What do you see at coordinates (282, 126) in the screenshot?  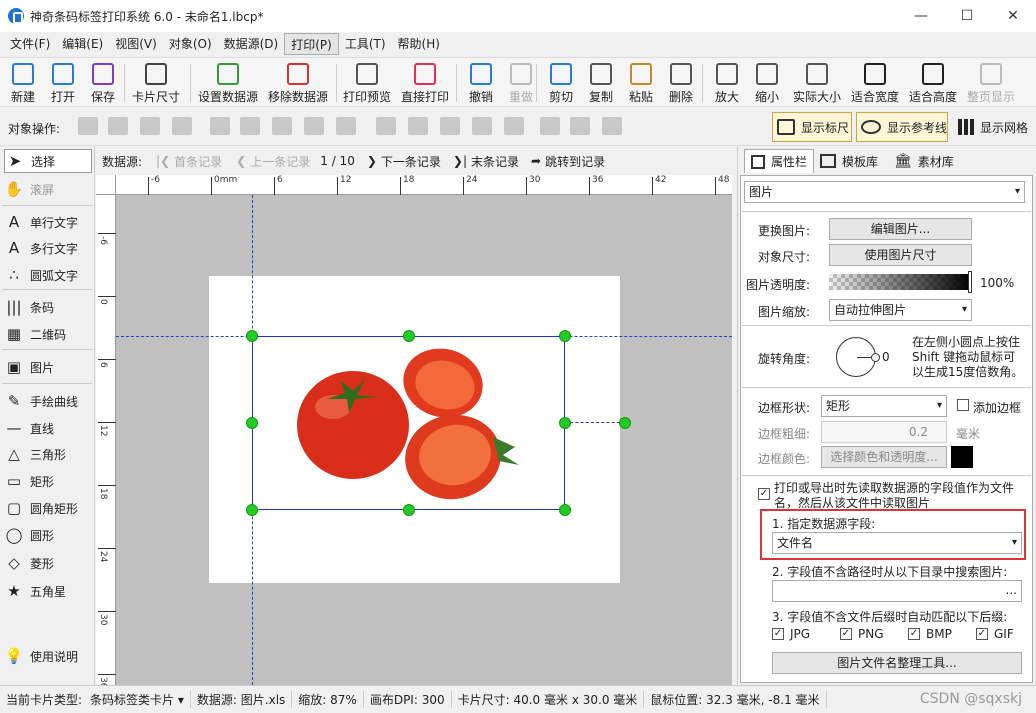 I see `align-right-icon` at bounding box center [282, 126].